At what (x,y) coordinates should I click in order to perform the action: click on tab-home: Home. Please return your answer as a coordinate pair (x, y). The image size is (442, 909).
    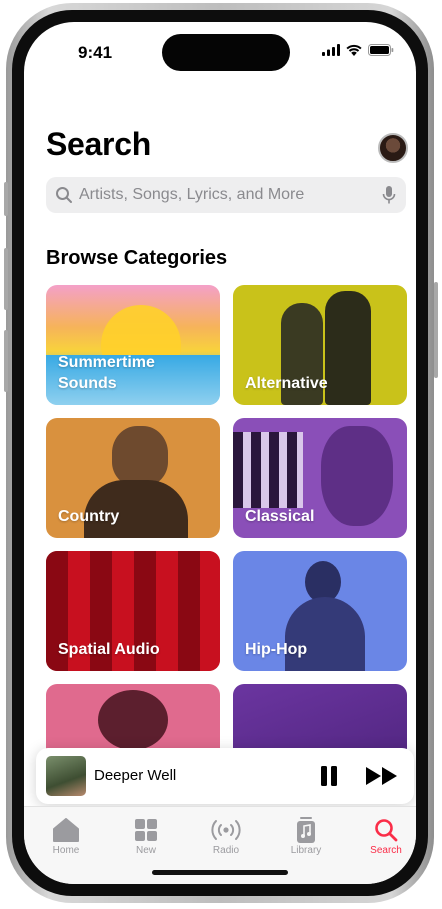
    Looking at the image, I should click on (66, 836).